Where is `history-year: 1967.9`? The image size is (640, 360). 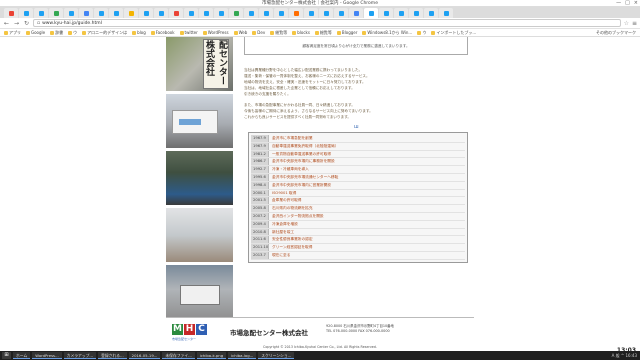 history-year: 1967.9 is located at coordinates (260, 146).